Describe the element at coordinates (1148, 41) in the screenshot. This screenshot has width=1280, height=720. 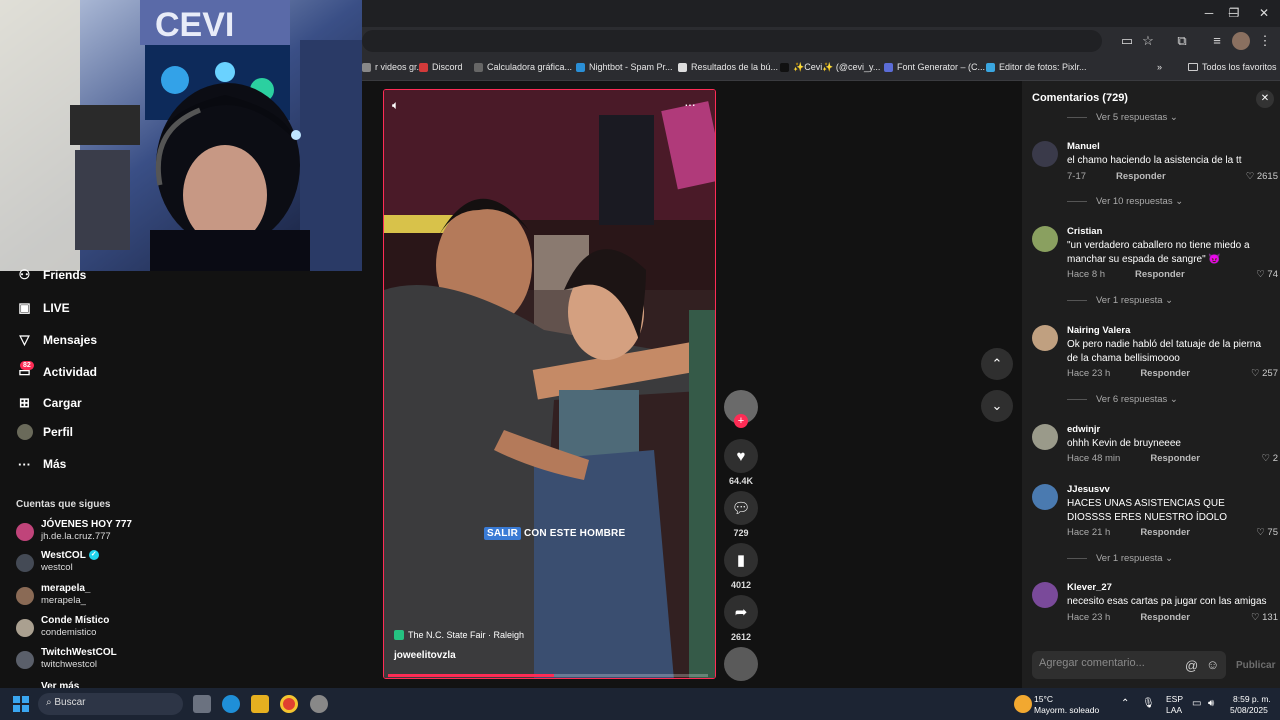
I see `bookmark-star-icon: ☆` at that location.